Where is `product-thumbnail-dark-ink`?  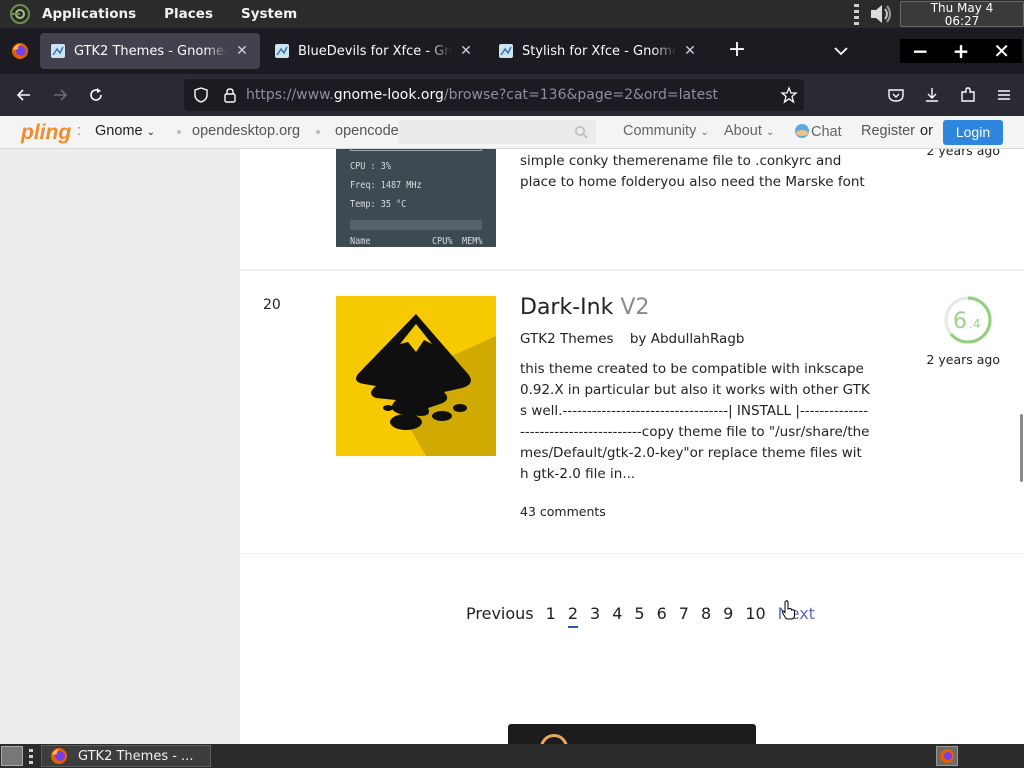
product-thumbnail-dark-ink is located at coordinates (416, 376).